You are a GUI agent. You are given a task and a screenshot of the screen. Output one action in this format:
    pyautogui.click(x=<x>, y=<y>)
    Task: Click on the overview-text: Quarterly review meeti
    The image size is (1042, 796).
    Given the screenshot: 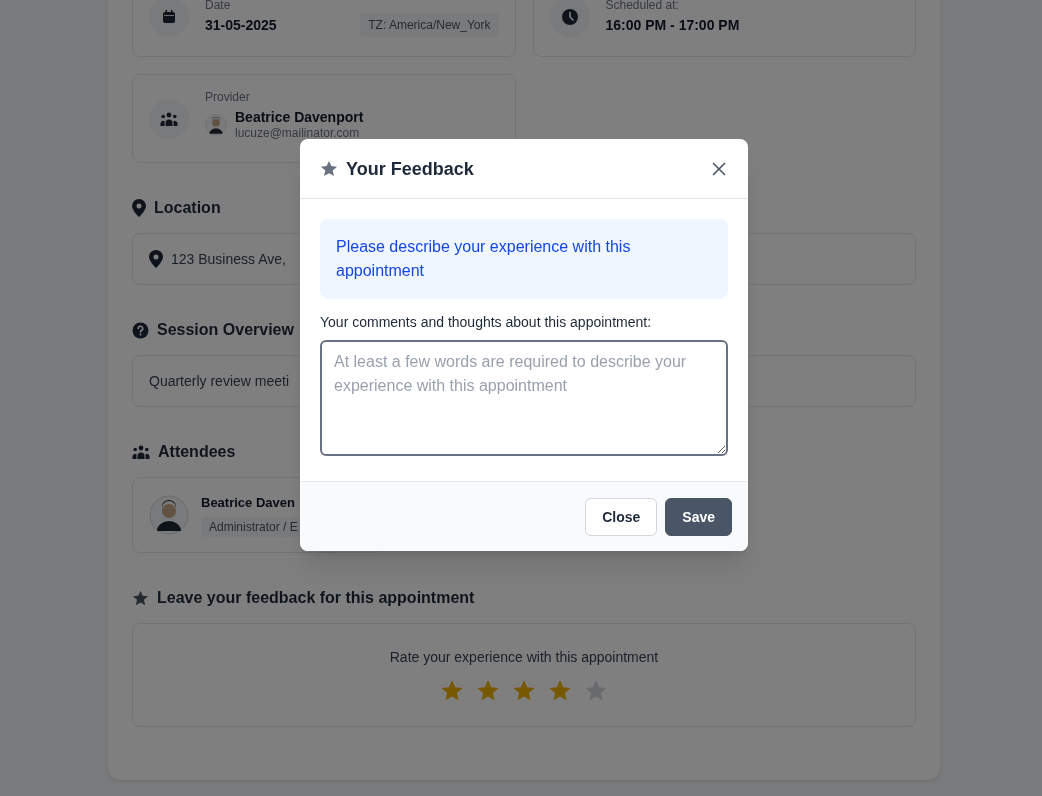 What is the action you would take?
    pyautogui.click(x=219, y=381)
    